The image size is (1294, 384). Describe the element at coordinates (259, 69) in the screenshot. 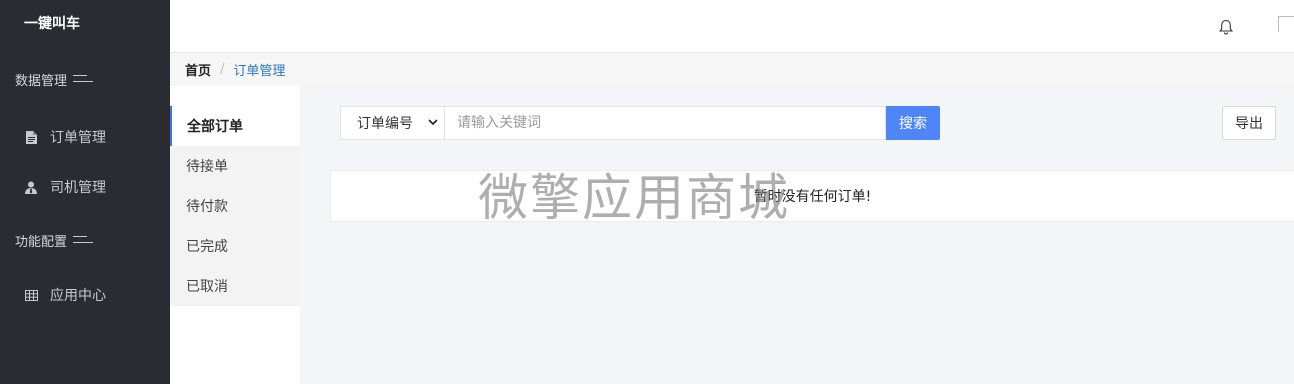

I see `breadcrumb-current: 订单管理` at that location.